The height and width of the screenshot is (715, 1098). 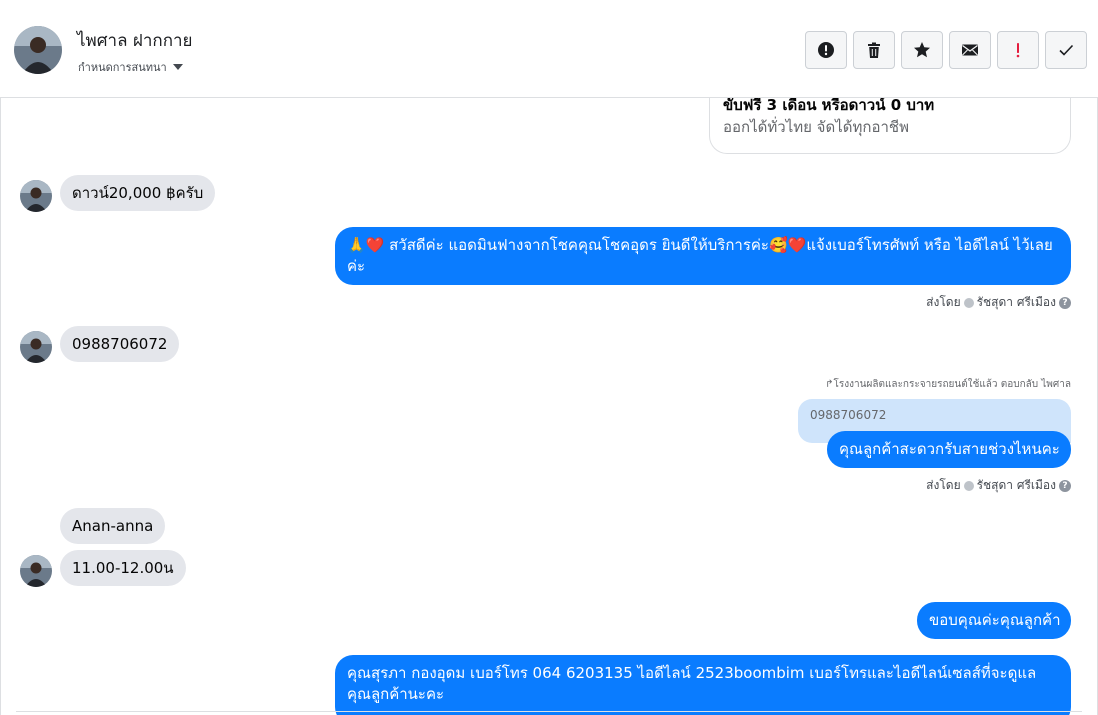 I want to click on mark-done-button, so click(x=1066, y=50).